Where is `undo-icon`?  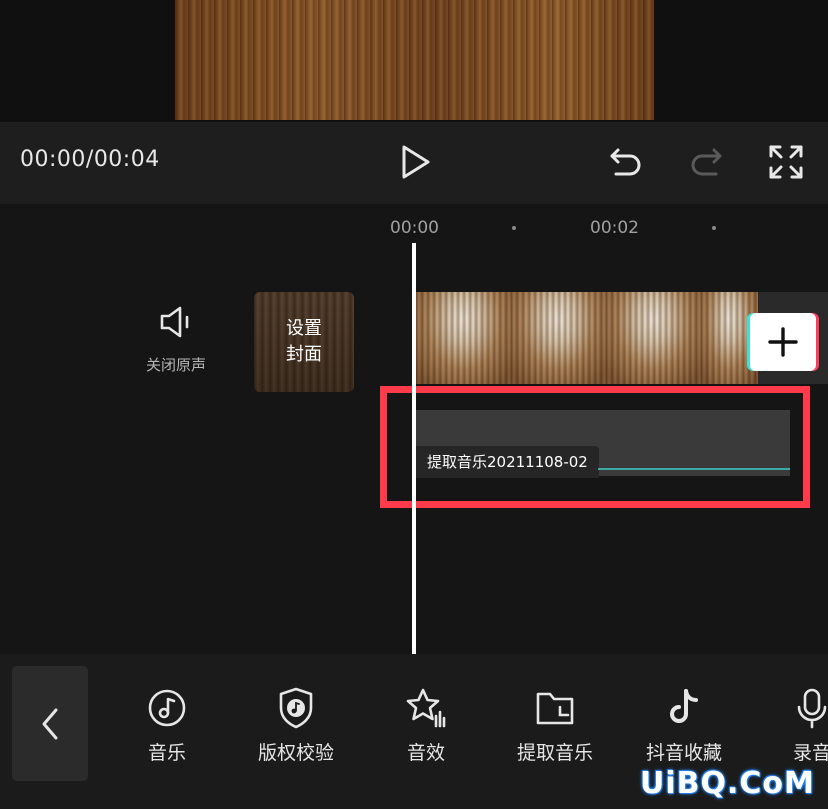
undo-icon is located at coordinates (625, 162).